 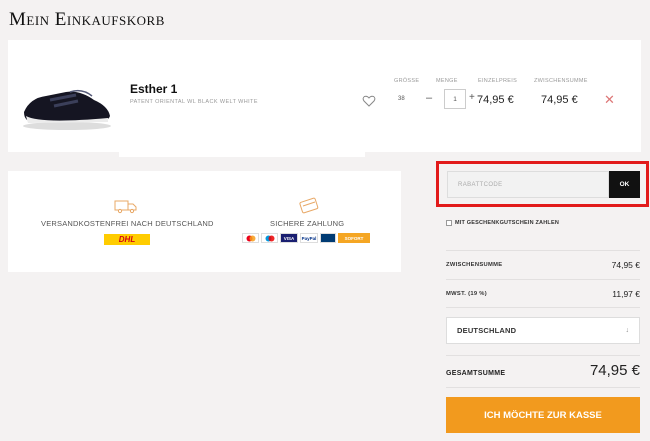 What do you see at coordinates (307, 223) in the screenshot?
I see `payment-text: SICHERE ZAHLUNG` at bounding box center [307, 223].